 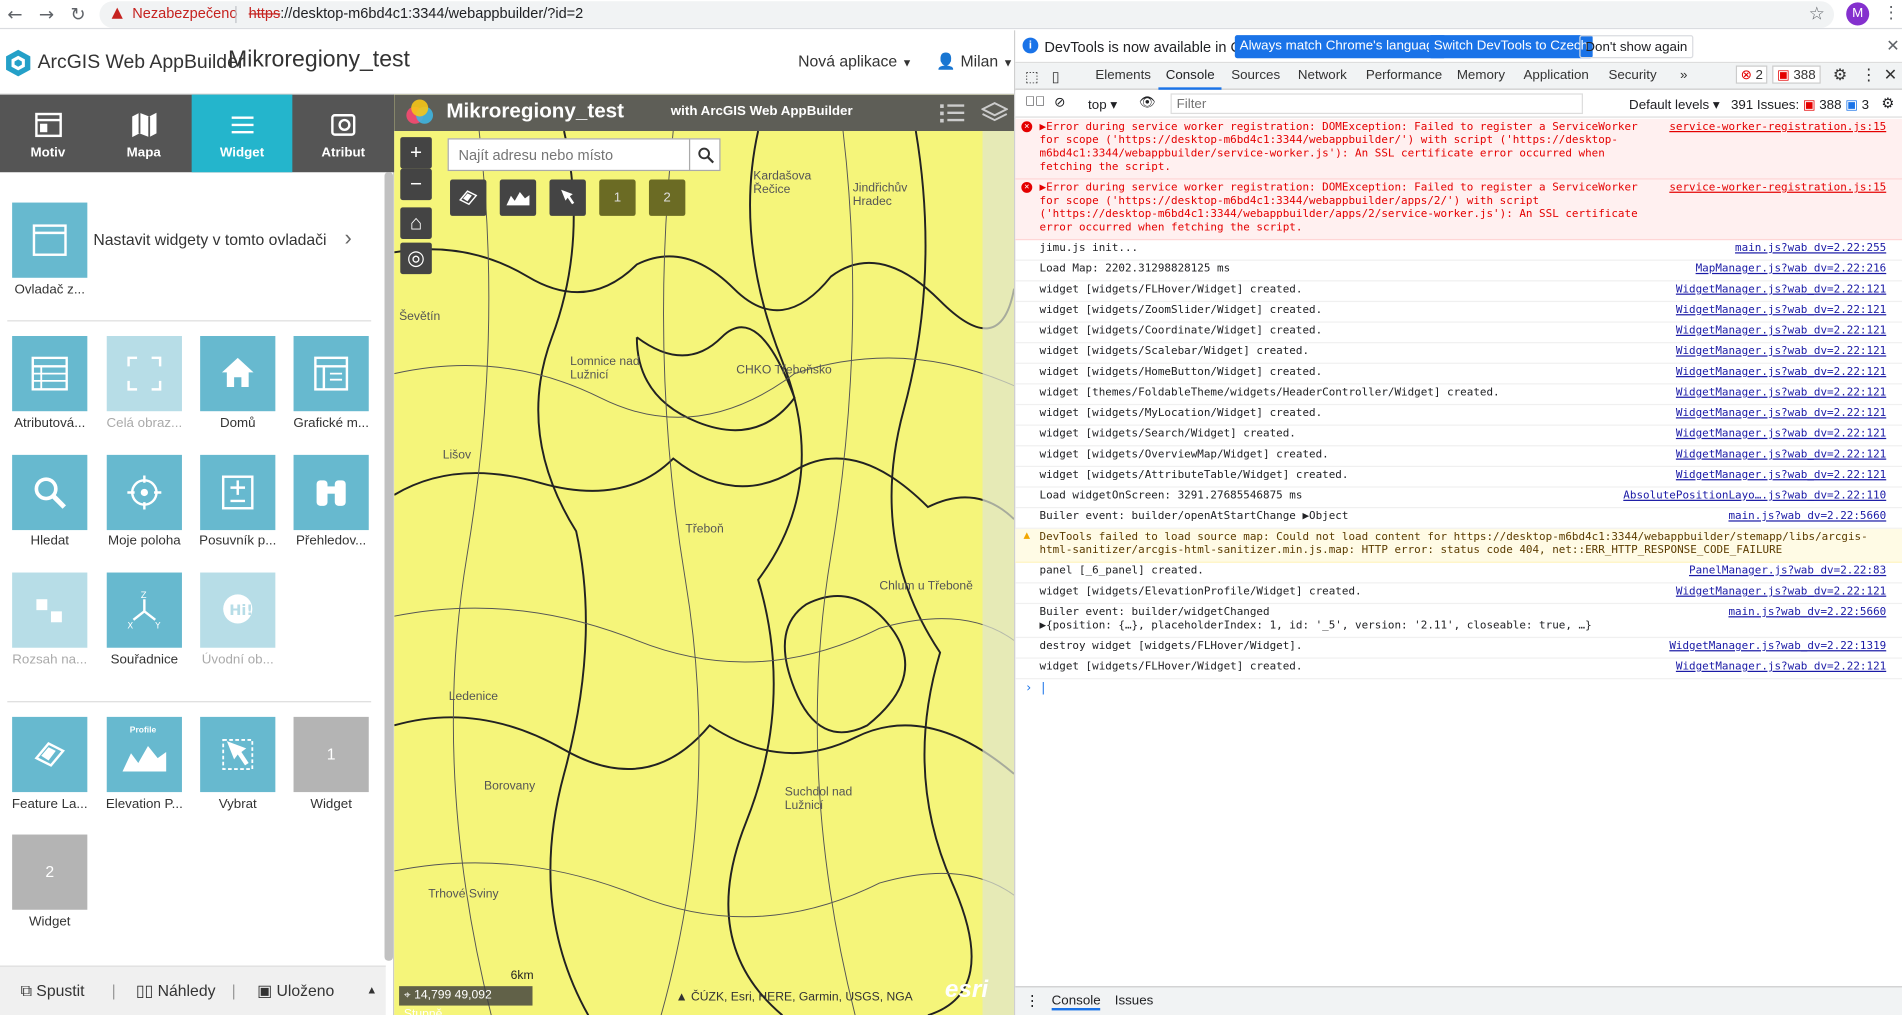 I want to click on widget-tile-coordinate: Z X Y, so click(x=144, y=610).